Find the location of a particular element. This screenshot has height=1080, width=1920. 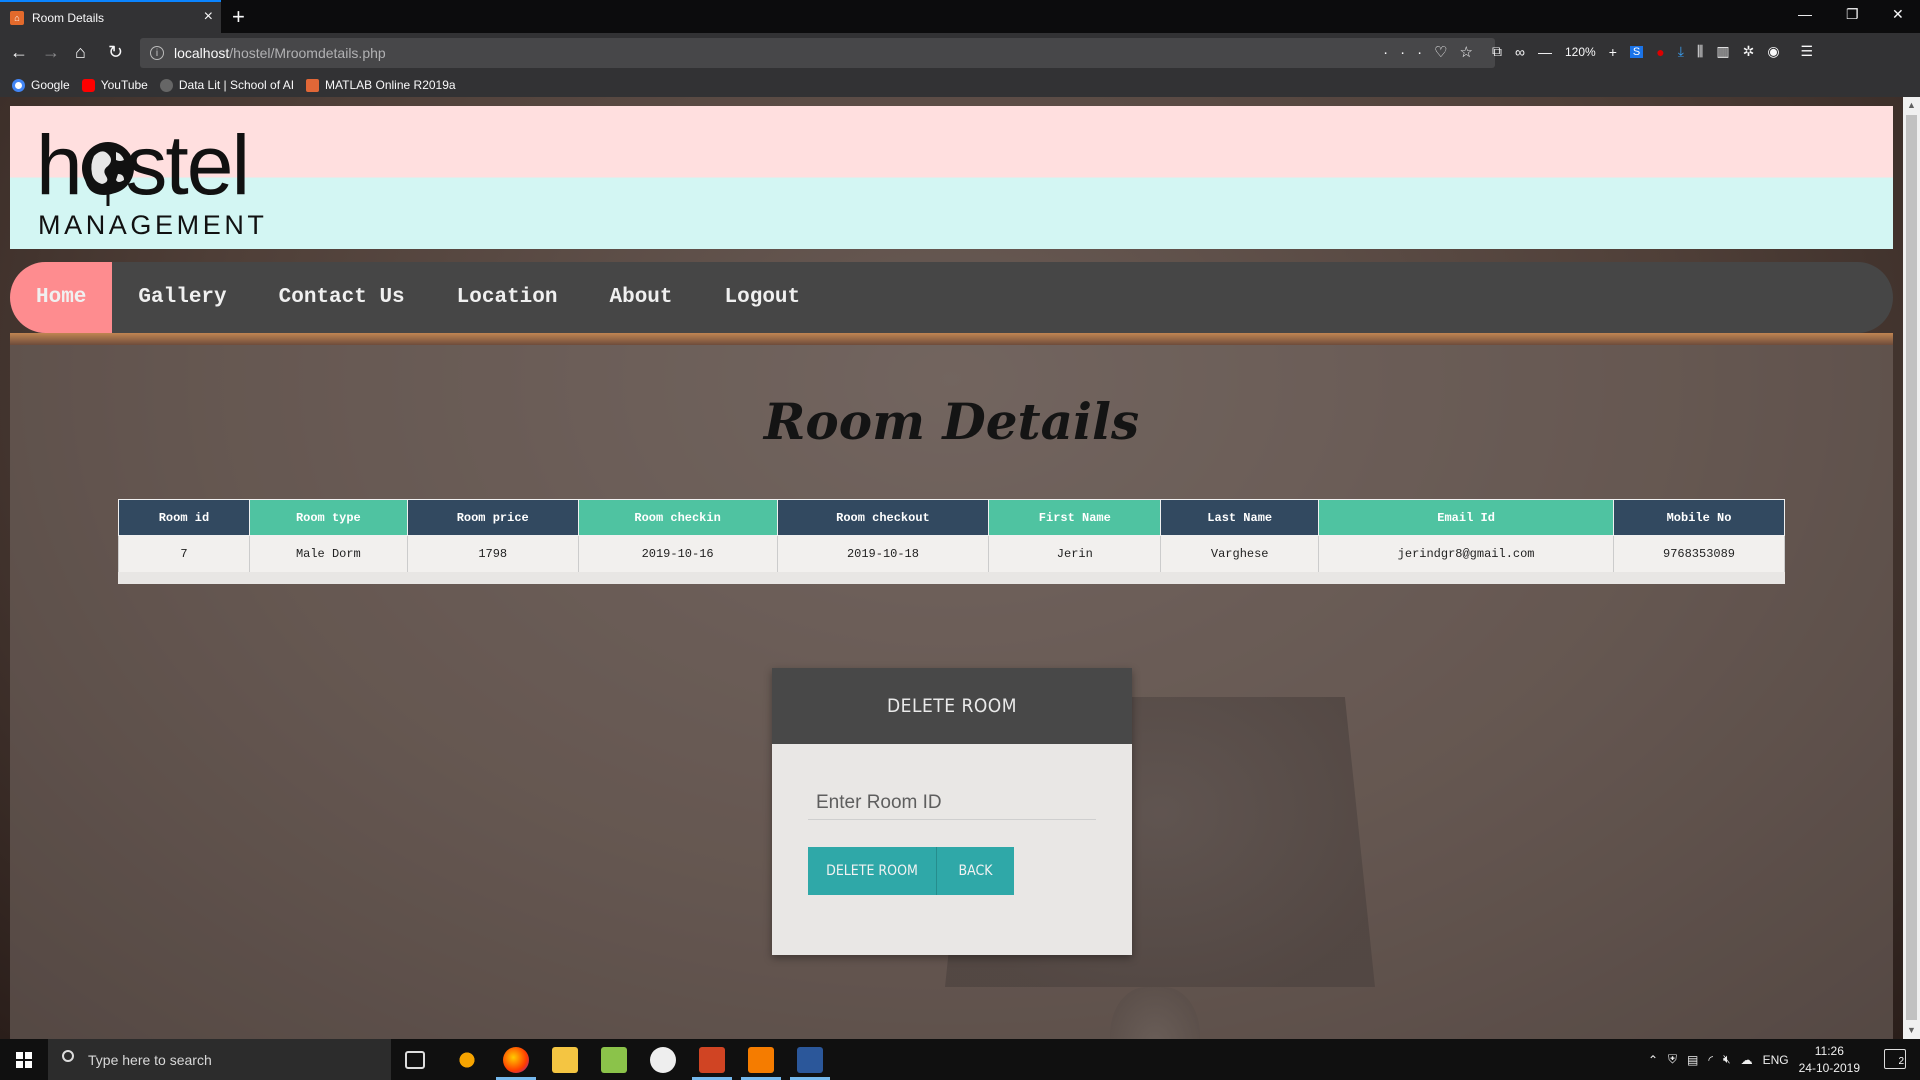

restore-icon: ❐ is located at coordinates (1852, 14).